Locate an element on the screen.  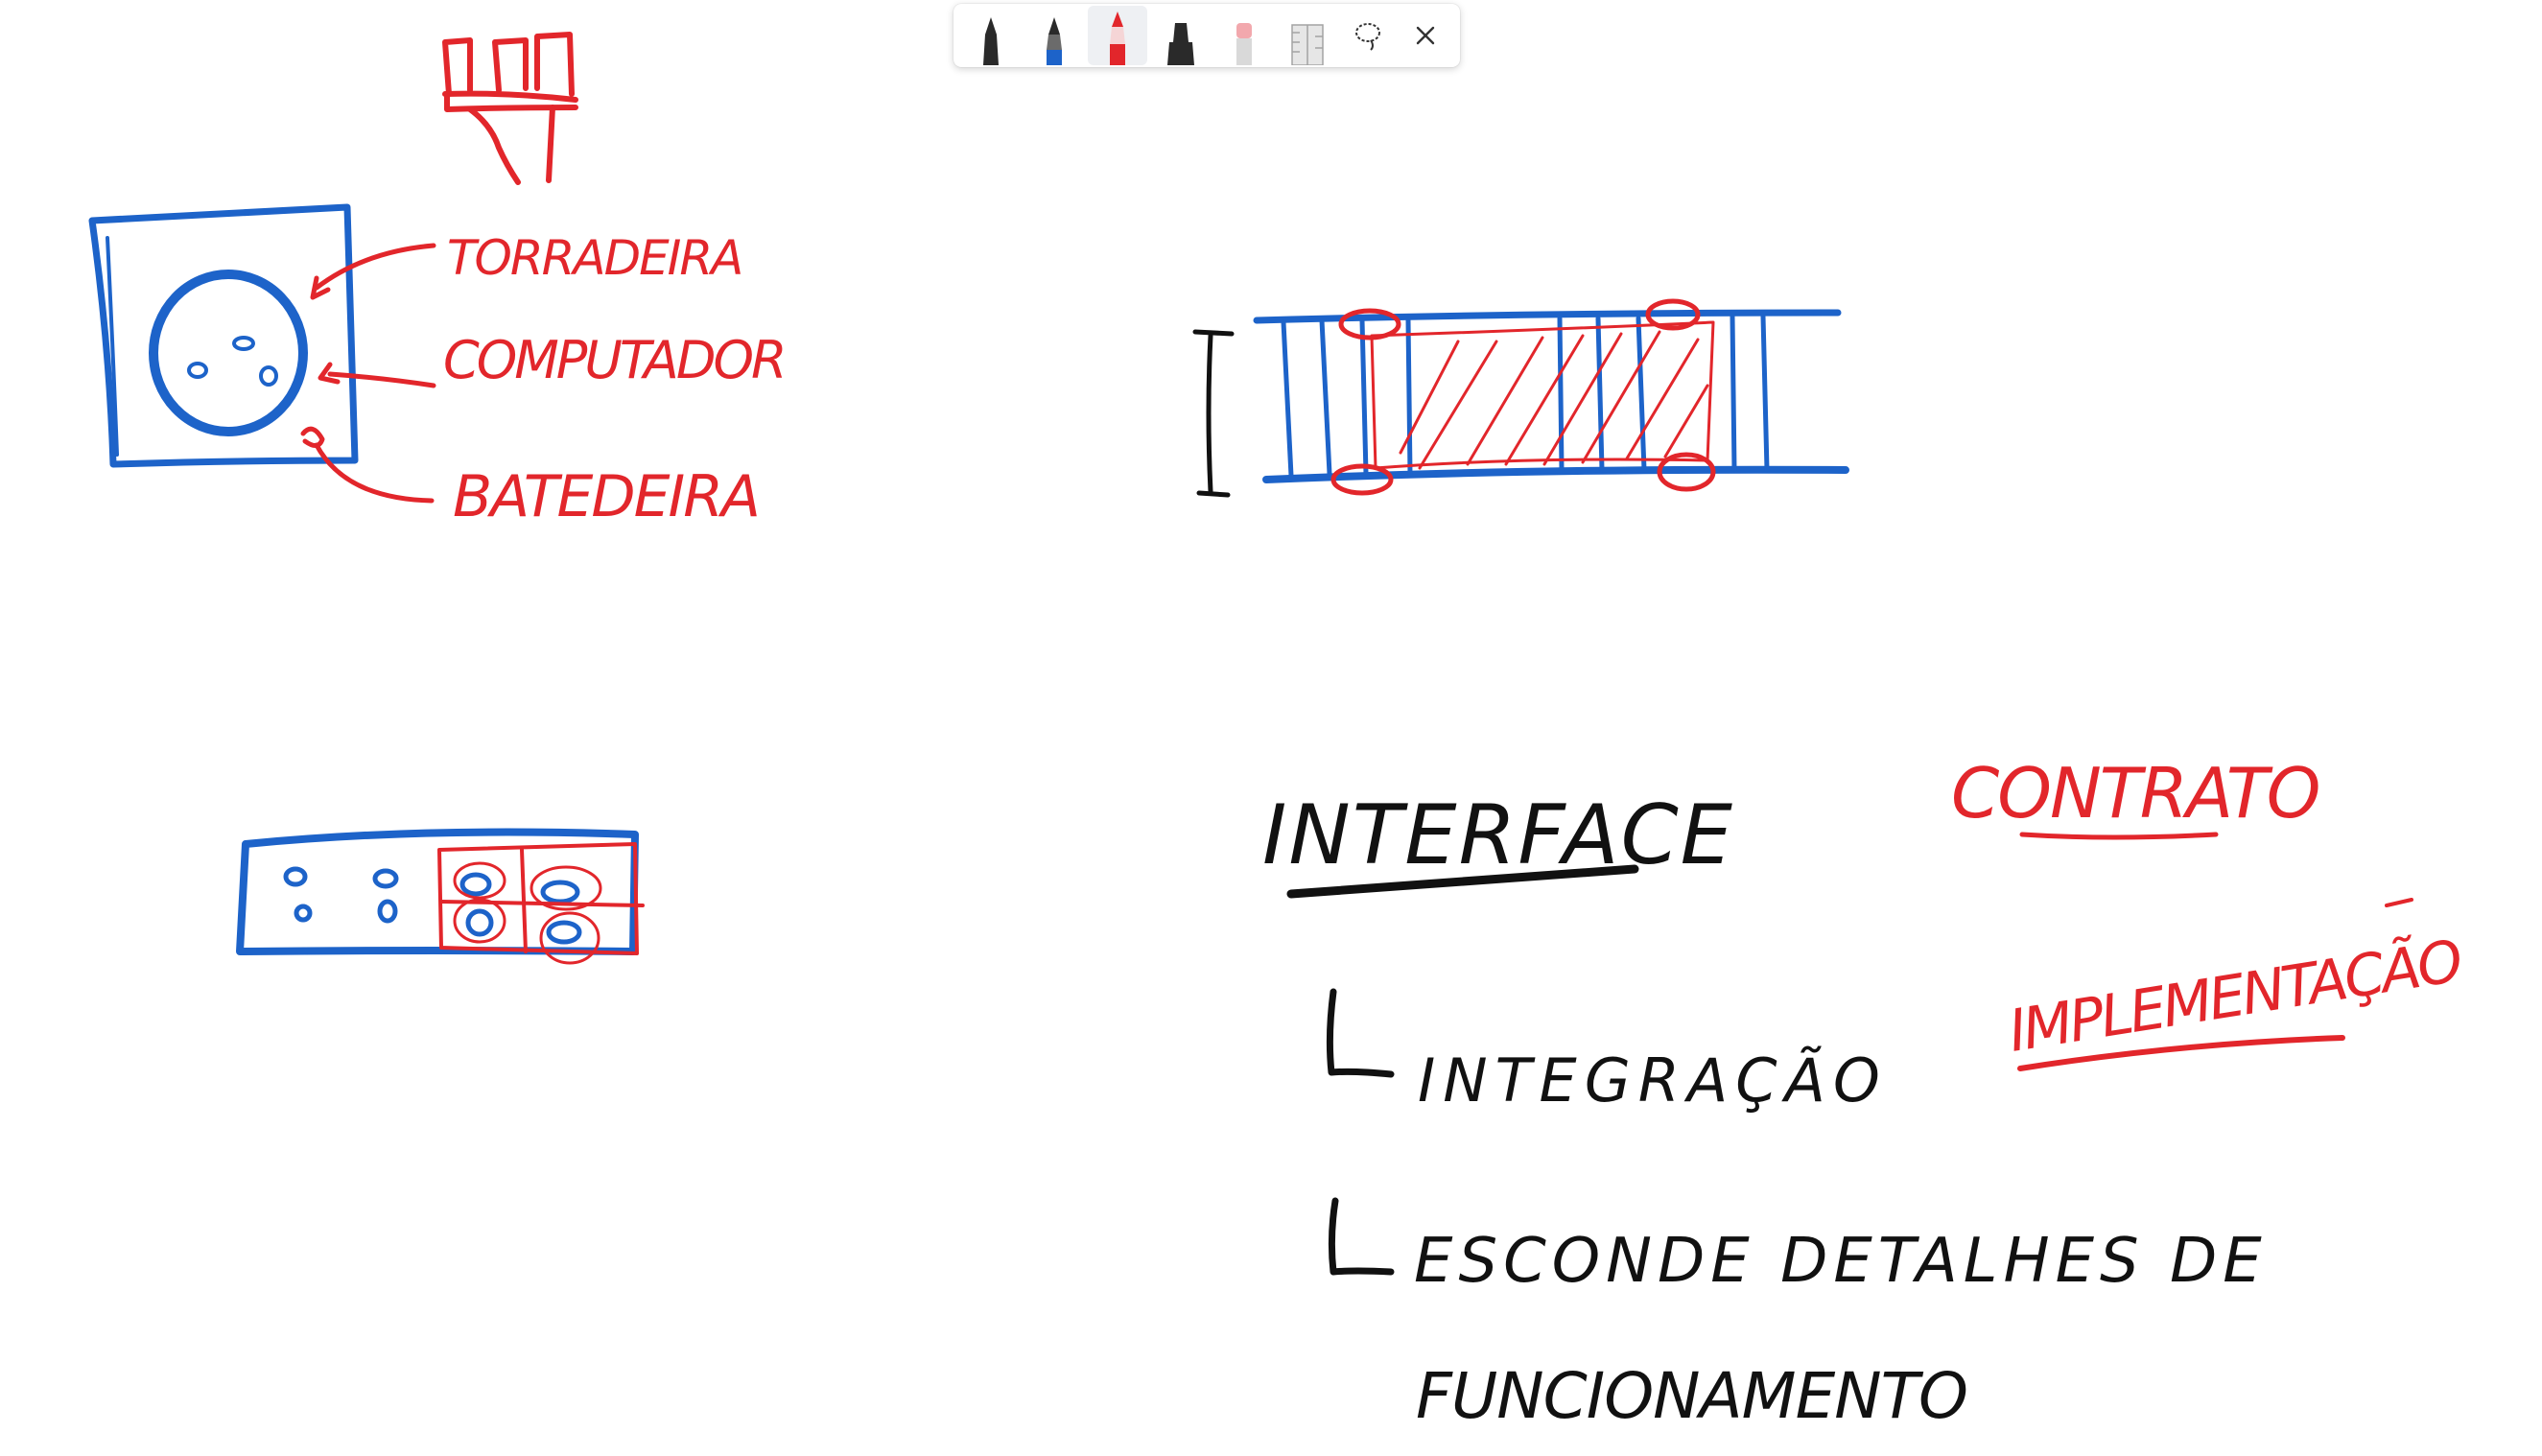
lasso-select-button is located at coordinates (1368, 35).